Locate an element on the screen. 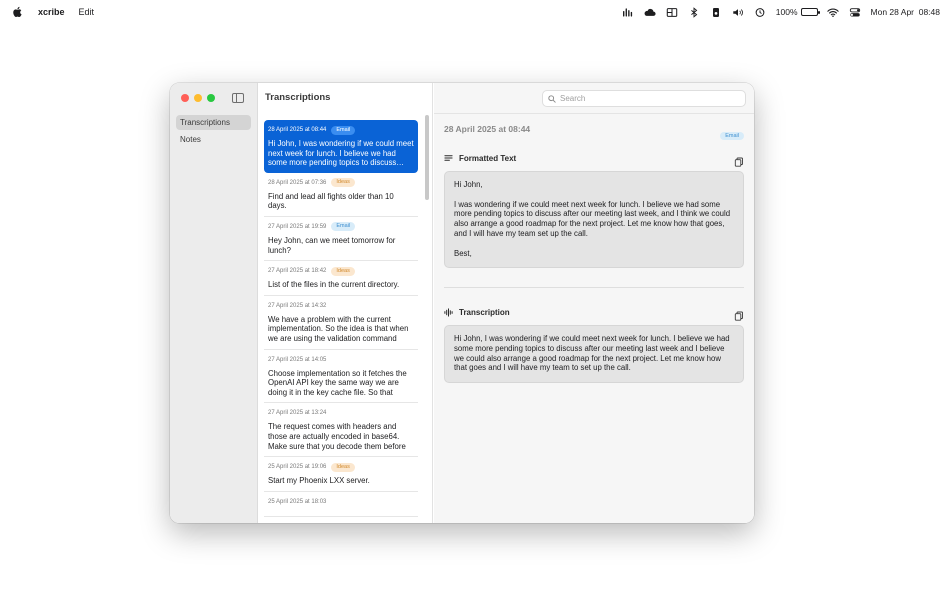  sidebar-toggle-icon is located at coordinates (238, 98).